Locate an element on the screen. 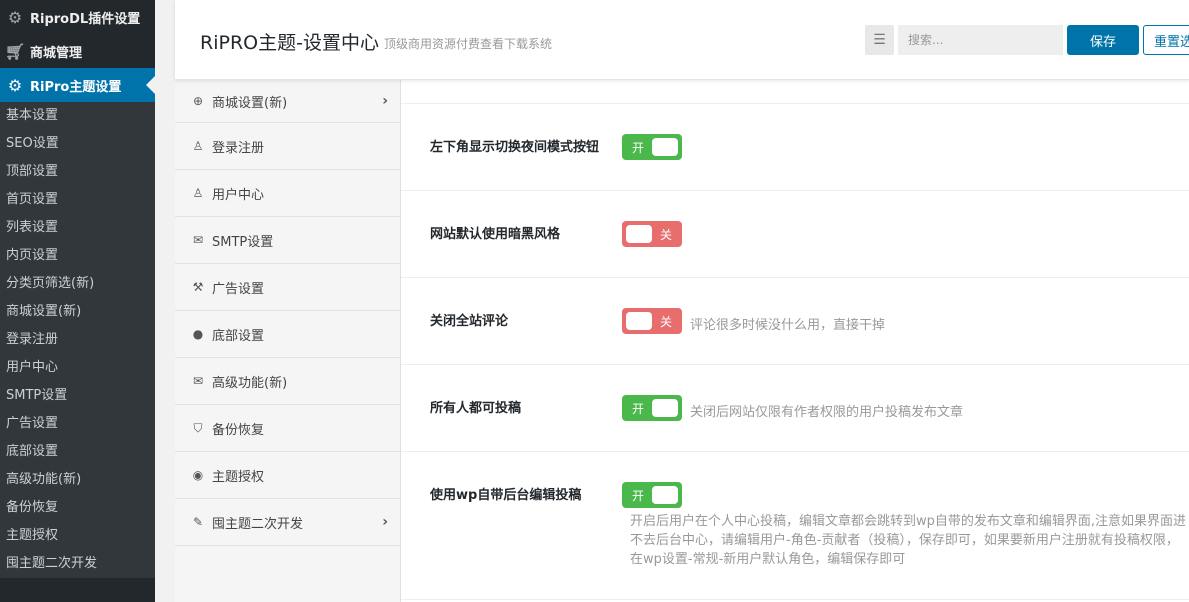 The width and height of the screenshot is (1189, 602). eye-icon: ◉ is located at coordinates (198, 475).